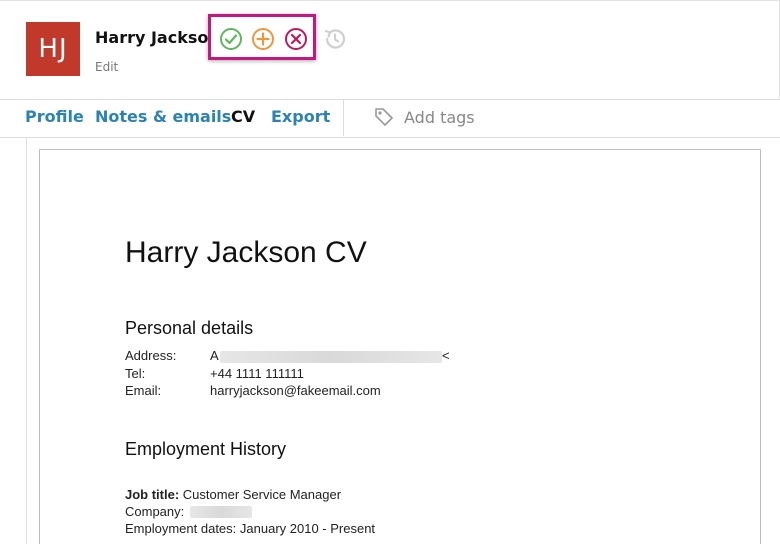  What do you see at coordinates (246, 252) in the screenshot?
I see `cv-title: Harry Jackson CV` at bounding box center [246, 252].